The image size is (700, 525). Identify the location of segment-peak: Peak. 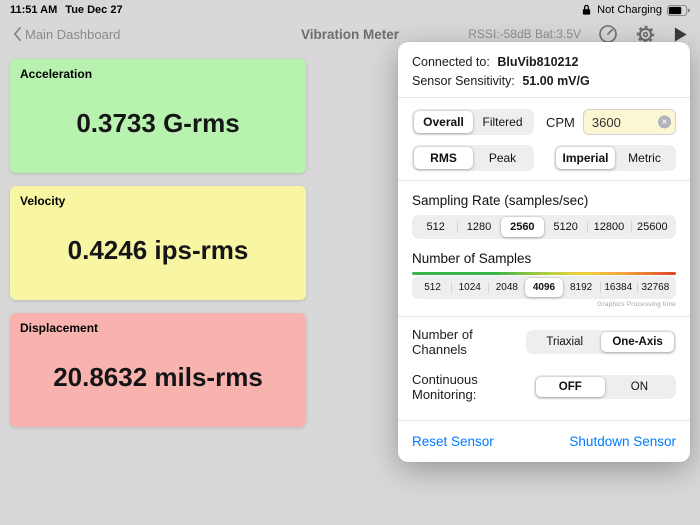
(502, 158).